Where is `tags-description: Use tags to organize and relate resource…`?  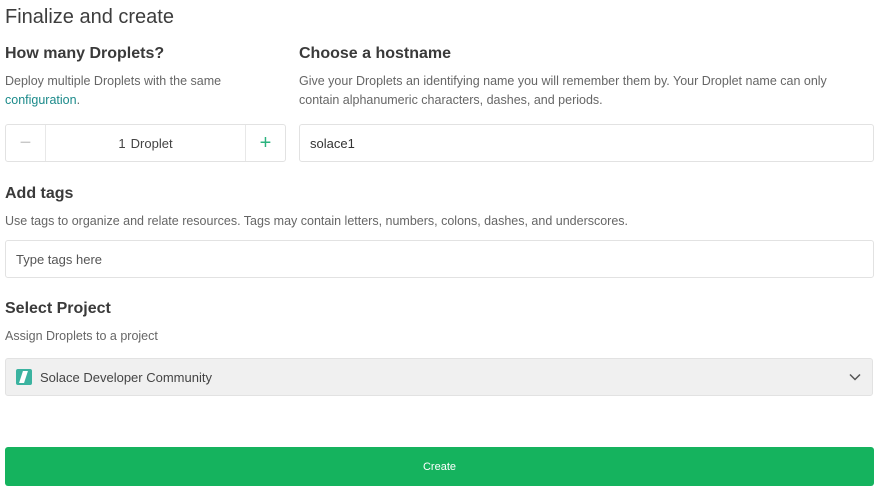
tags-description: Use tags to organize and relate resource… is located at coordinates (317, 221).